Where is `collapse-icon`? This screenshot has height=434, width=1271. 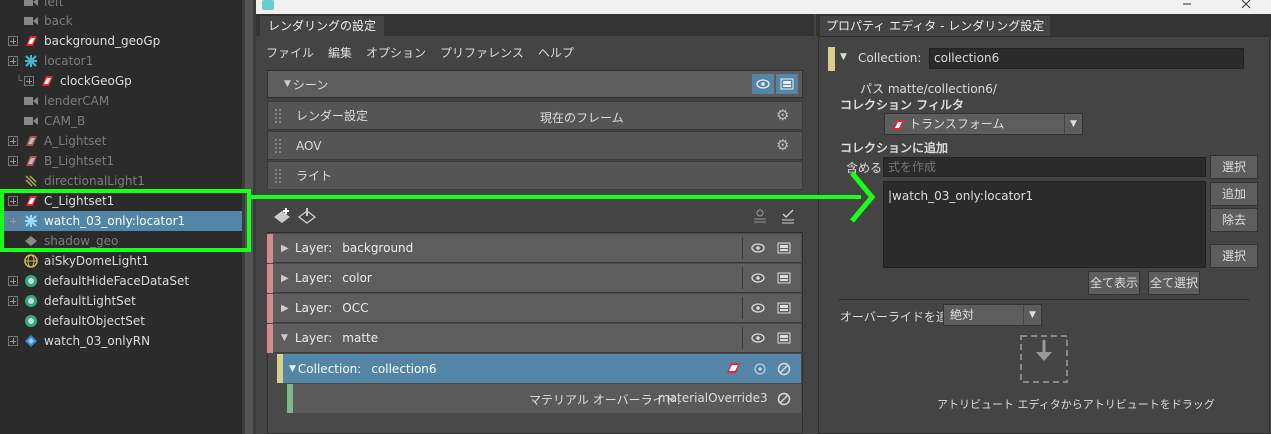
collapse-icon is located at coordinates (13, 61).